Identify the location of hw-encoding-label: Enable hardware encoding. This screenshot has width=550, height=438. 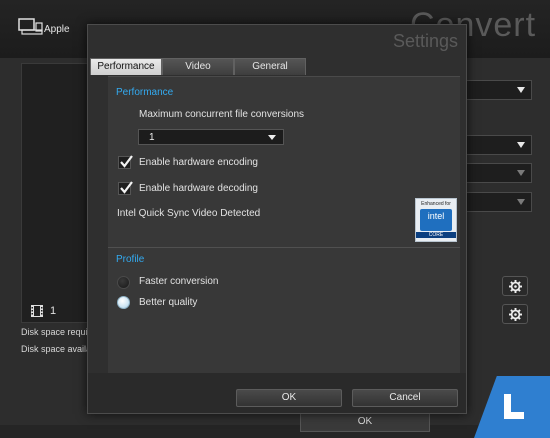
(198, 162).